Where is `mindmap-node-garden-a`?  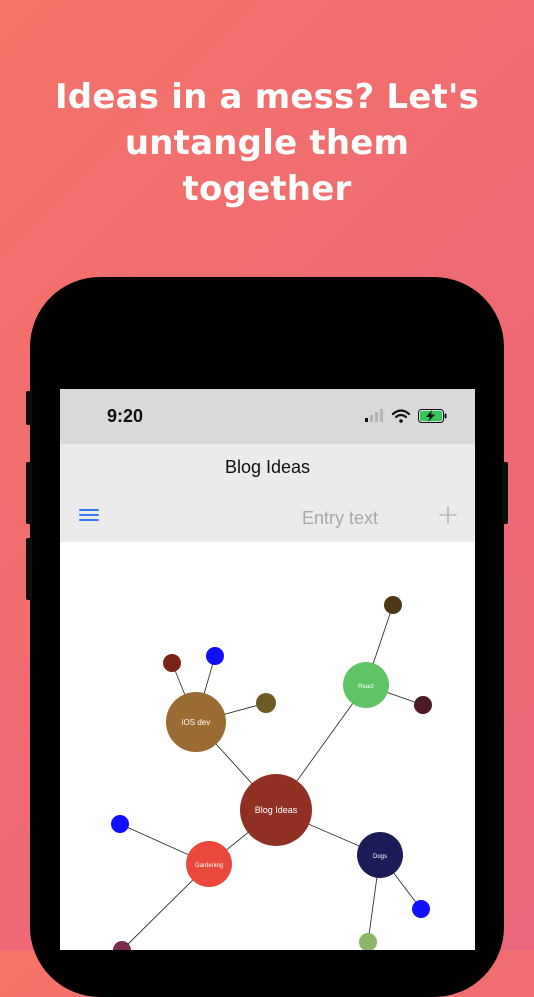
mindmap-node-garden-a is located at coordinates (120, 824).